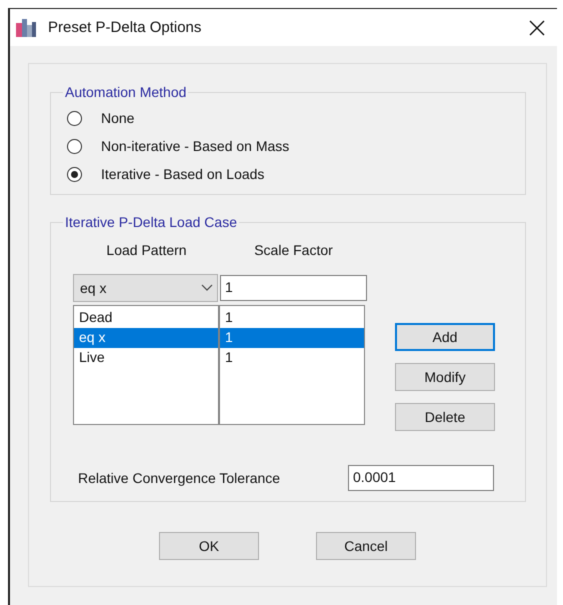  I want to click on radio-label: Iterative - Based on Loads, so click(182, 174).